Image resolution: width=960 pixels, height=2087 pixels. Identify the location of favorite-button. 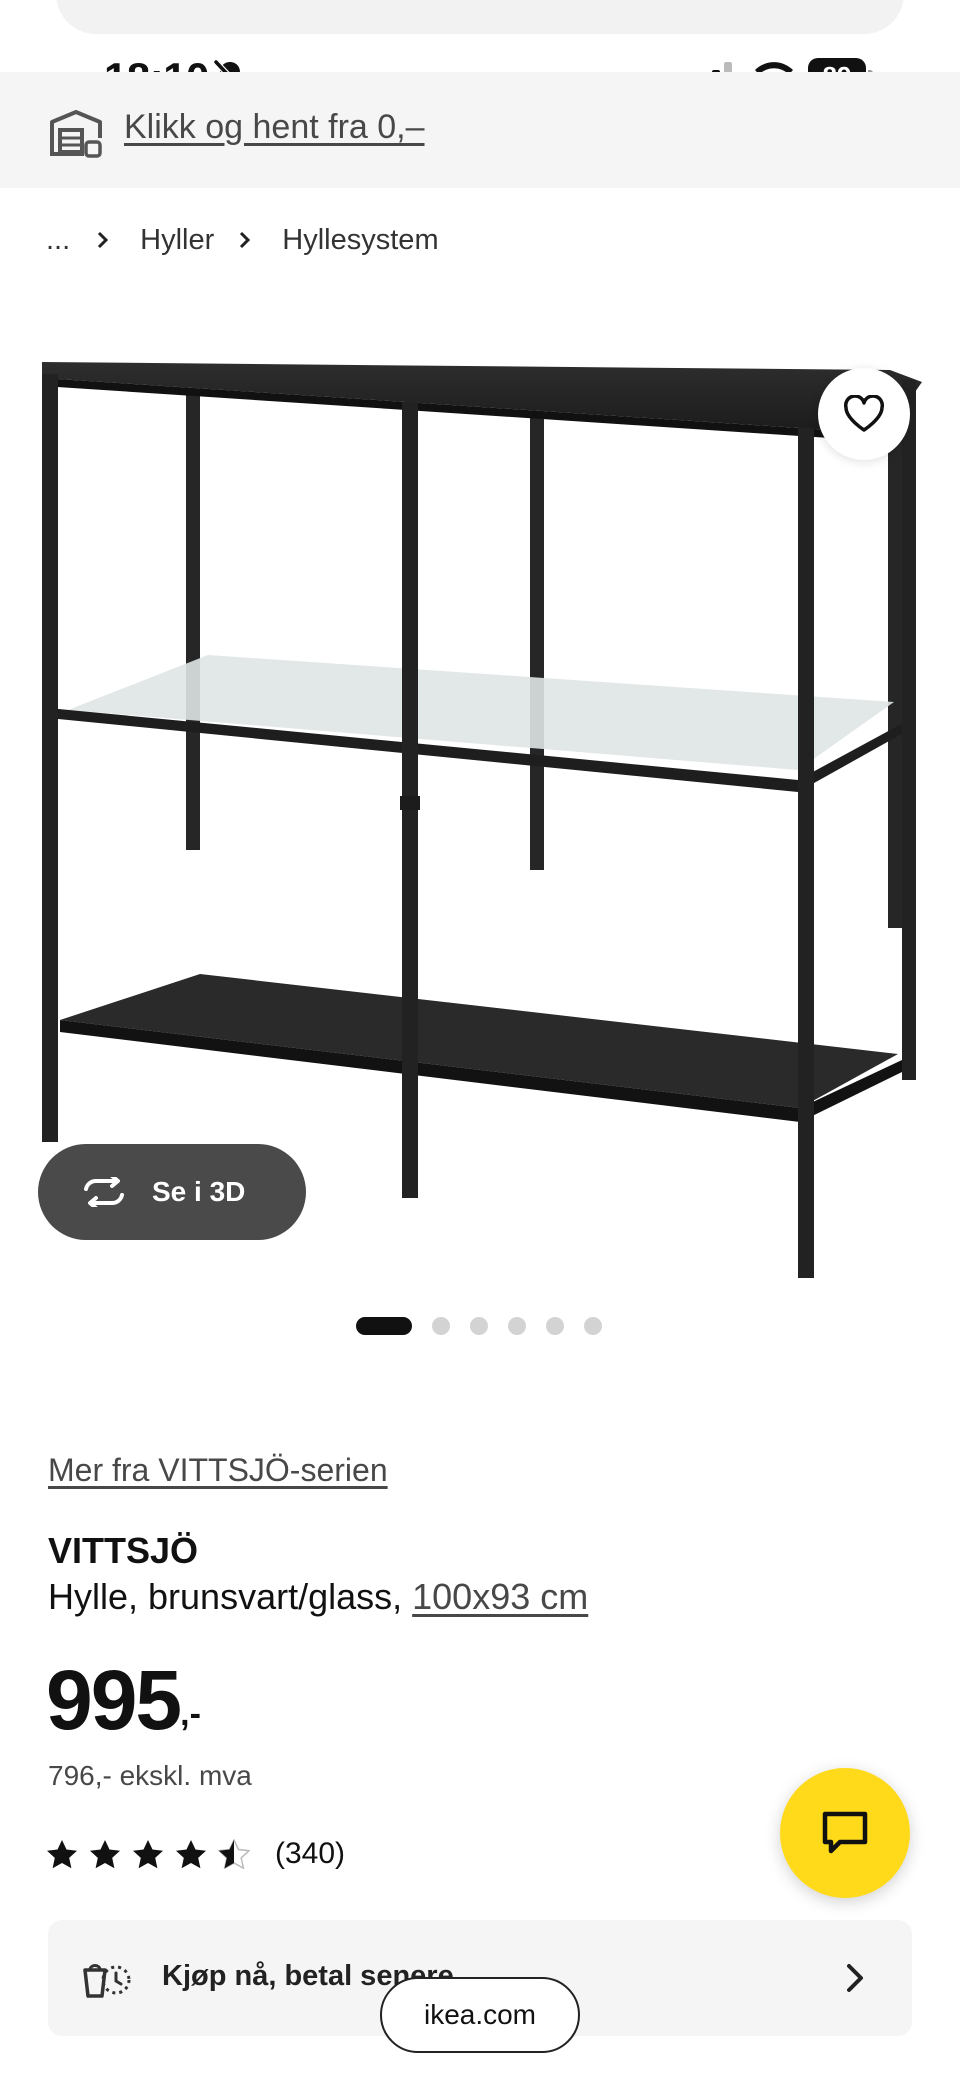
(864, 414).